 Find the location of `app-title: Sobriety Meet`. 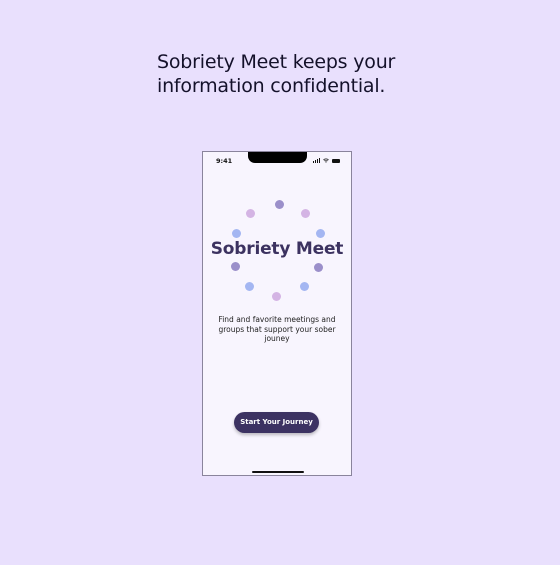

app-title: Sobriety Meet is located at coordinates (277, 249).